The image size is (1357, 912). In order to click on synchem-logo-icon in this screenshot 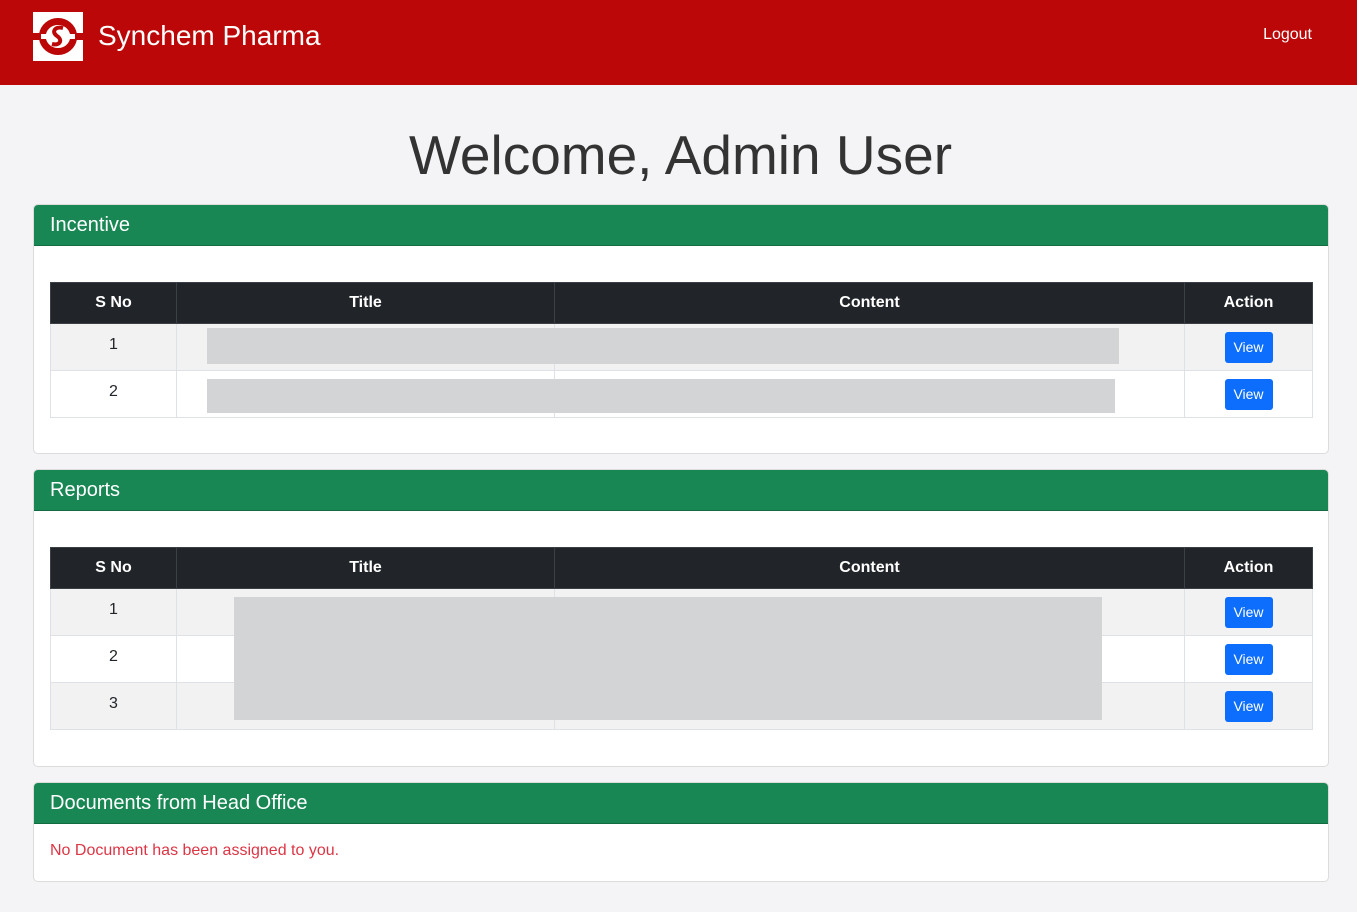, I will do `click(58, 36)`.